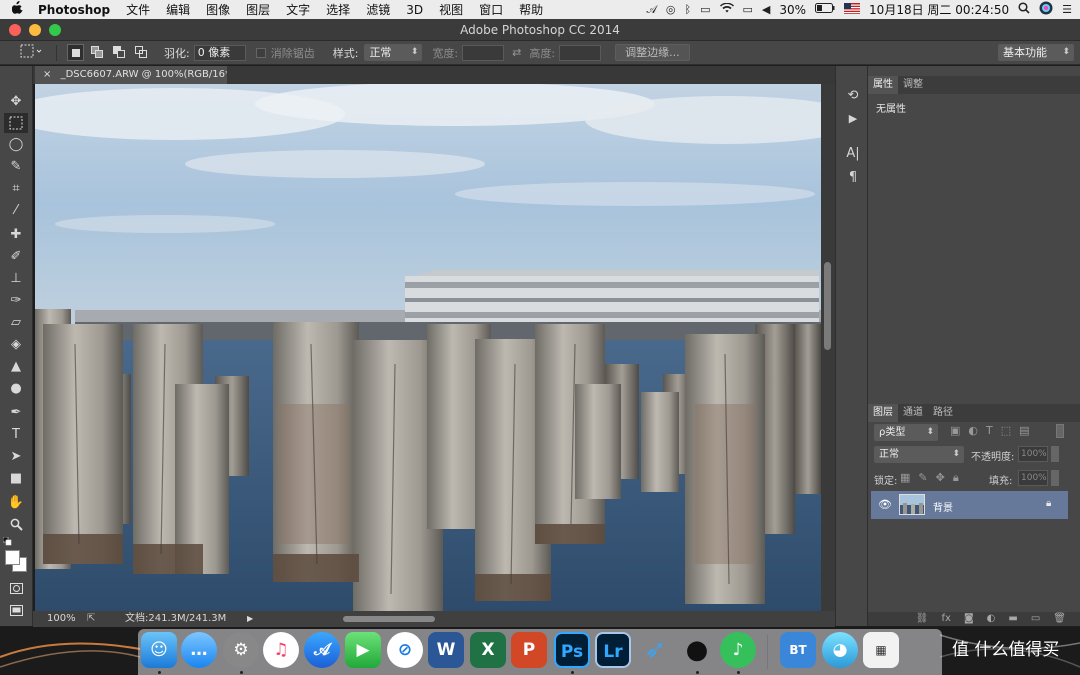  Describe the element at coordinates (141, 52) in the screenshot. I see `intersect-selection-icon` at that location.